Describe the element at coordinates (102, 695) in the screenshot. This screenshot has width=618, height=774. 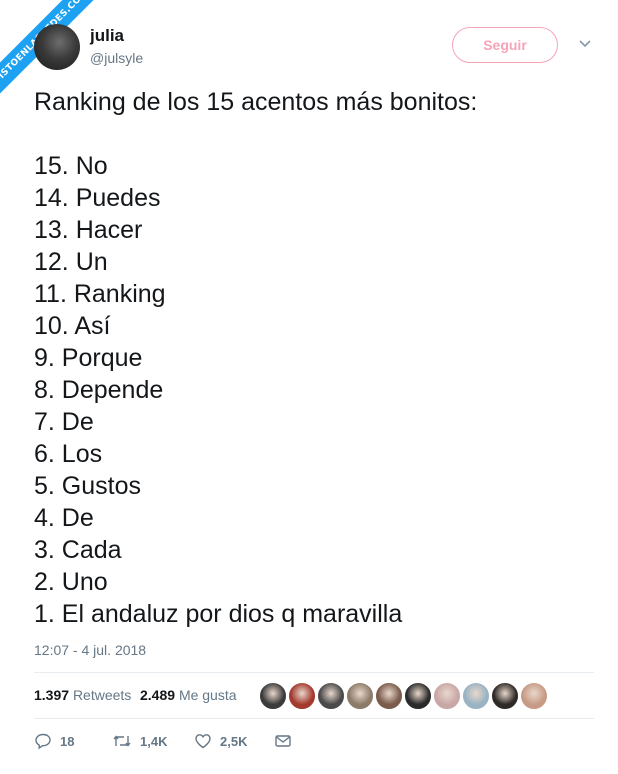
I see `retweets-label: Retweets` at that location.